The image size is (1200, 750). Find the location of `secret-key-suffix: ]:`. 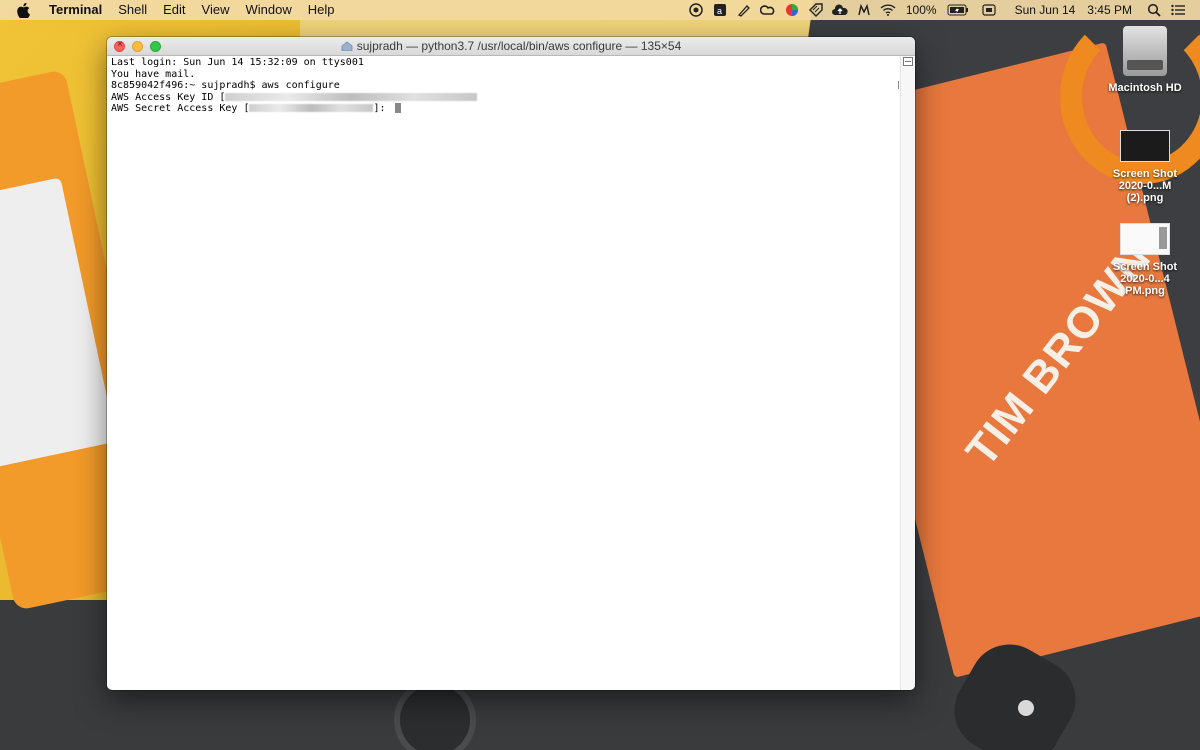

secret-key-suffix: ]: is located at coordinates (382, 109).